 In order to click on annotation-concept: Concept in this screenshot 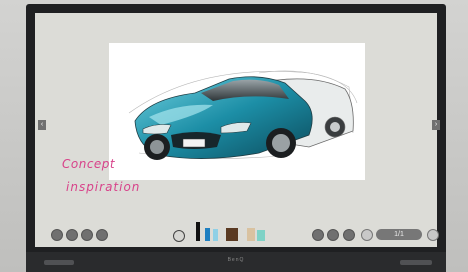, I will do `click(88, 164)`.